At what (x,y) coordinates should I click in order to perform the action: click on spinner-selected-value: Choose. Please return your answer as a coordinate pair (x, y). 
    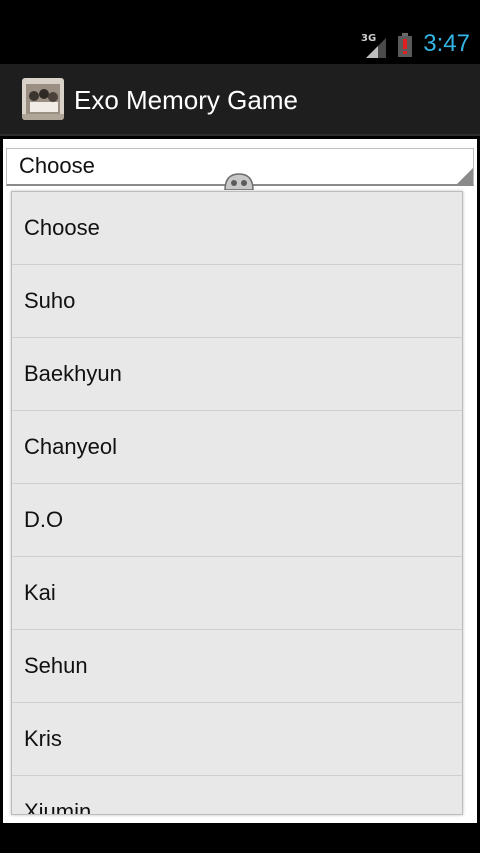
    Looking at the image, I should click on (57, 165).